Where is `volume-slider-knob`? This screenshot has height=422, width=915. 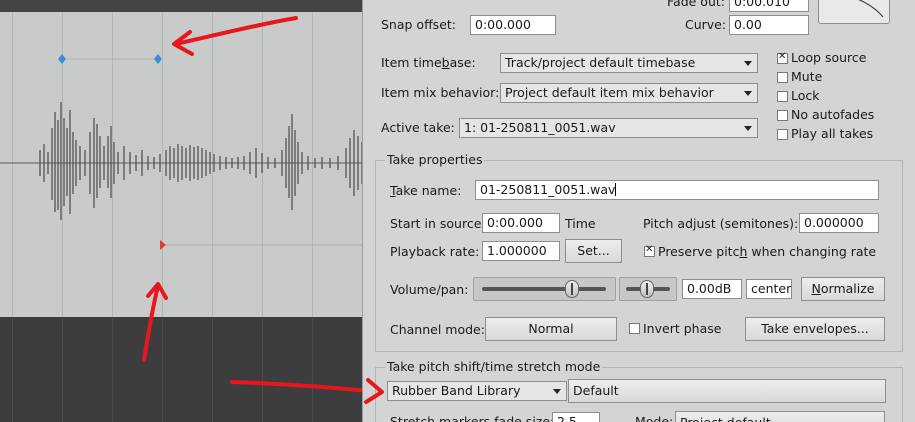 volume-slider-knob is located at coordinates (572, 289).